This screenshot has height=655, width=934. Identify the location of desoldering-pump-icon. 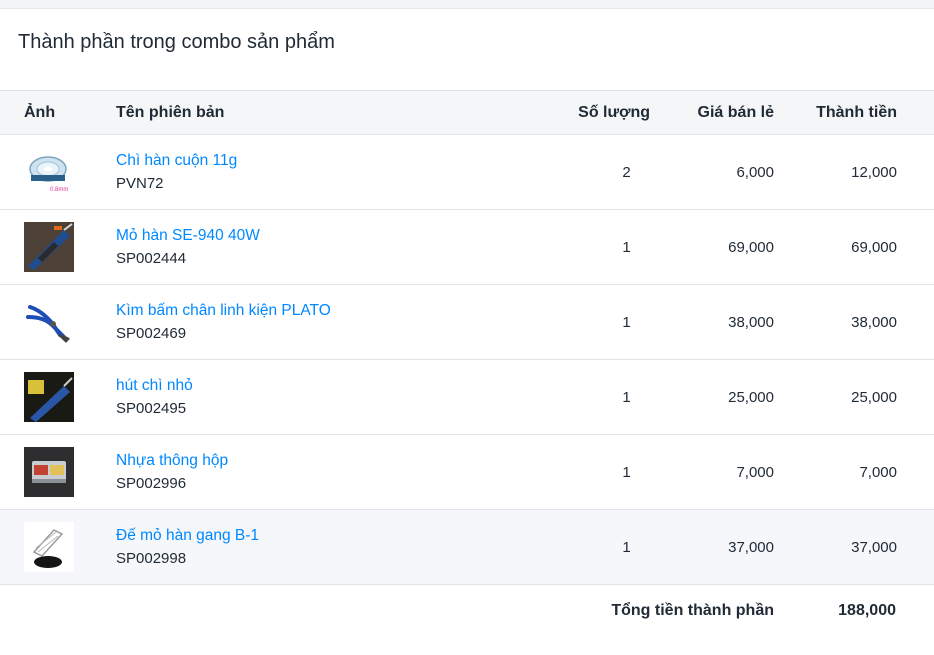
(49, 397).